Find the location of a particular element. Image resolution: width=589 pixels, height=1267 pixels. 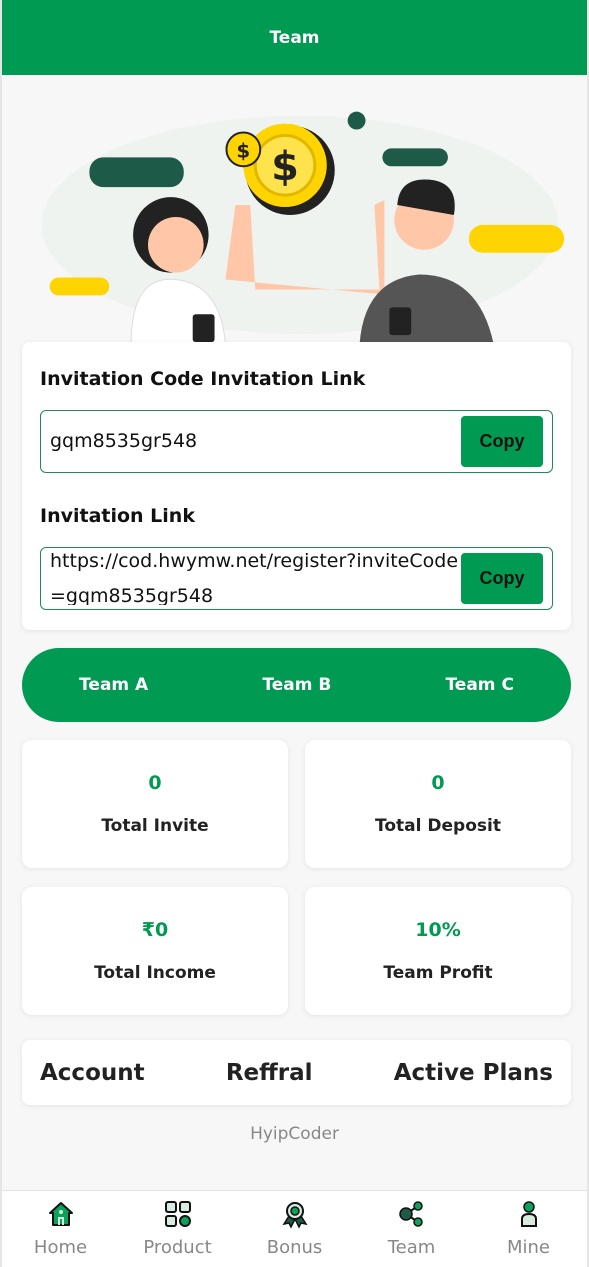

nav-label: Home is located at coordinates (60, 1247).